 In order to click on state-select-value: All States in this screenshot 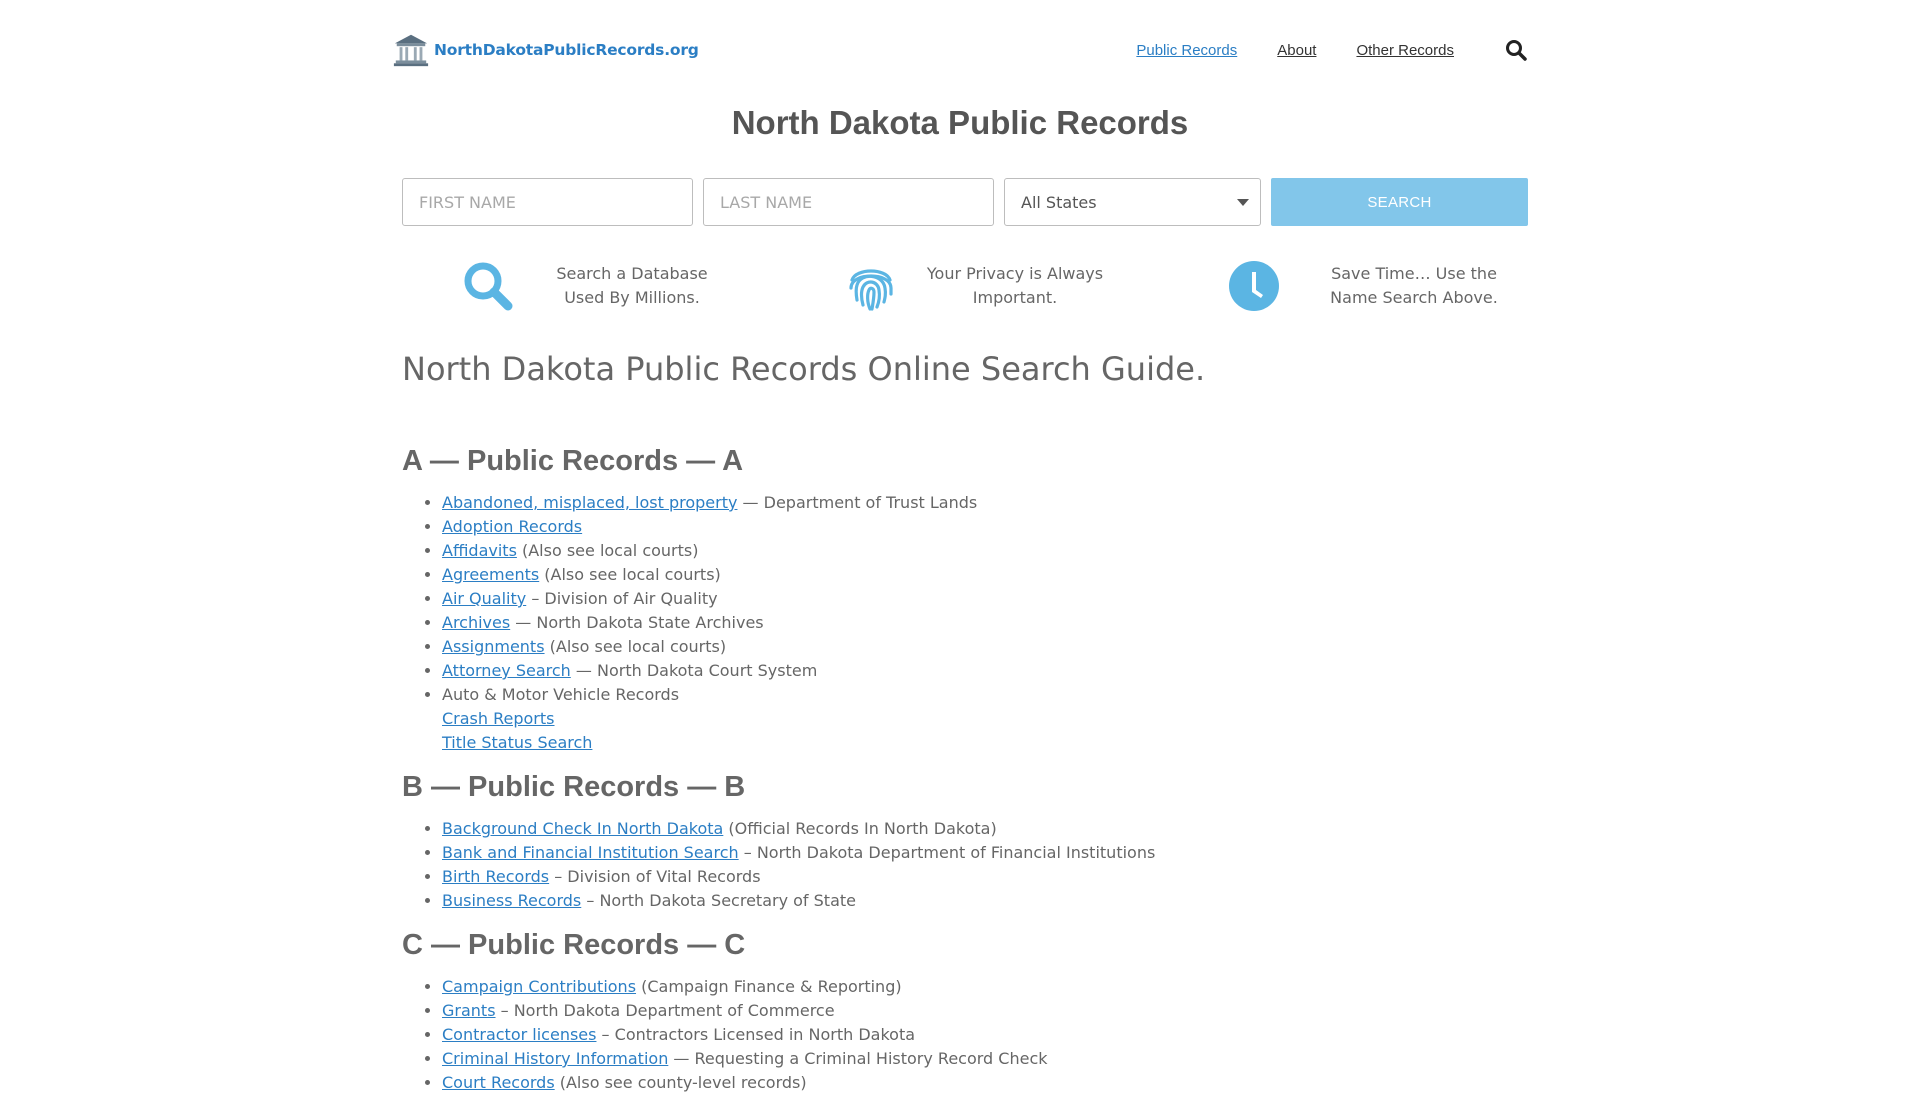, I will do `click(1132, 202)`.